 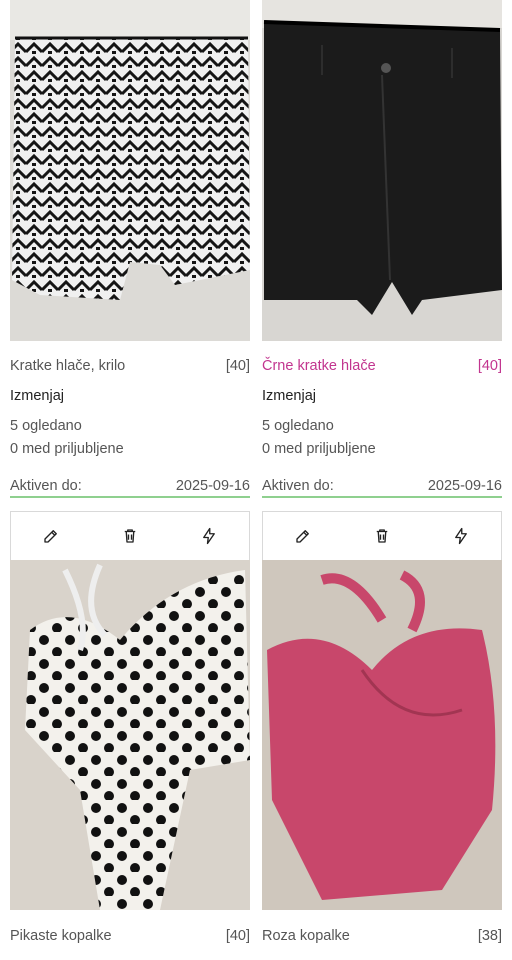 What do you see at coordinates (306, 936) in the screenshot?
I see `listing-title: Roza kopalke` at bounding box center [306, 936].